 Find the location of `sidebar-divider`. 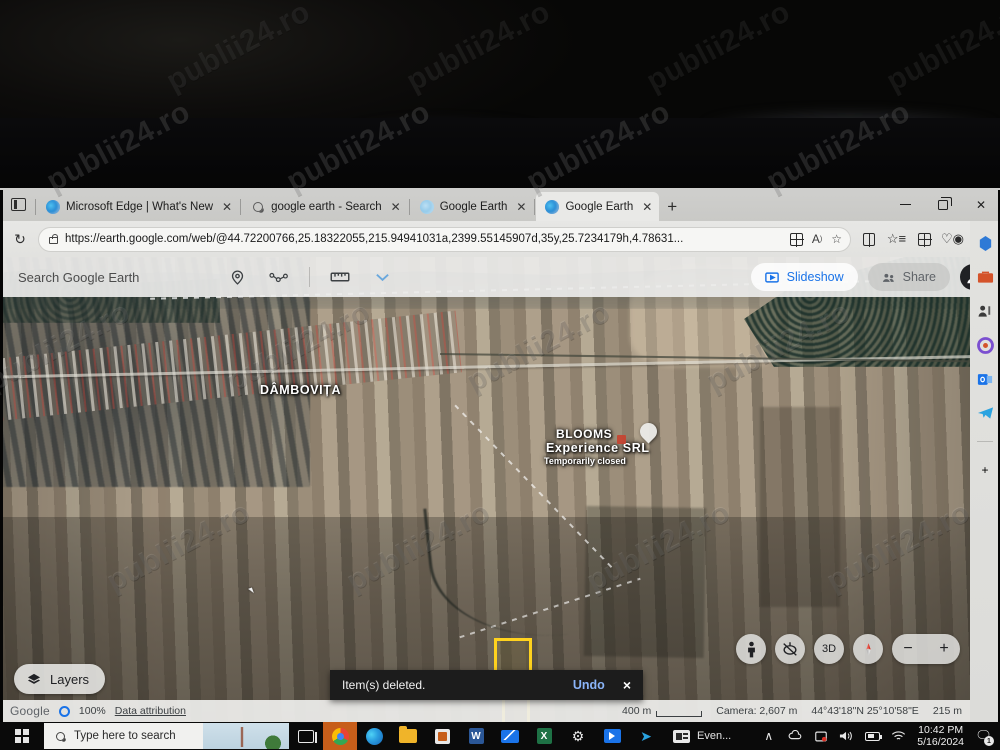

sidebar-divider is located at coordinates (985, 441).